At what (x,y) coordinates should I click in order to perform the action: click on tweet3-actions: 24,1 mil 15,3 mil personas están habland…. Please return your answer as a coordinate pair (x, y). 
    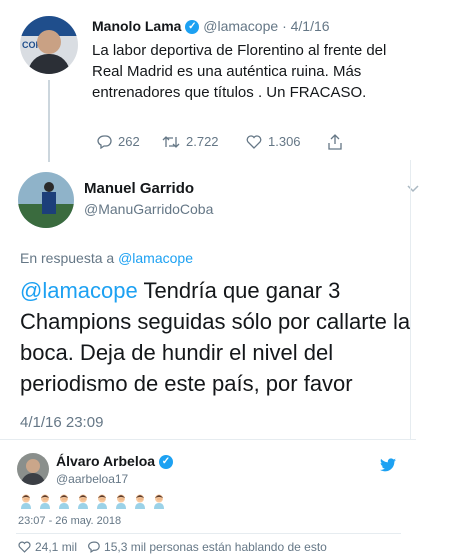
    Looking at the image, I should click on (172, 547).